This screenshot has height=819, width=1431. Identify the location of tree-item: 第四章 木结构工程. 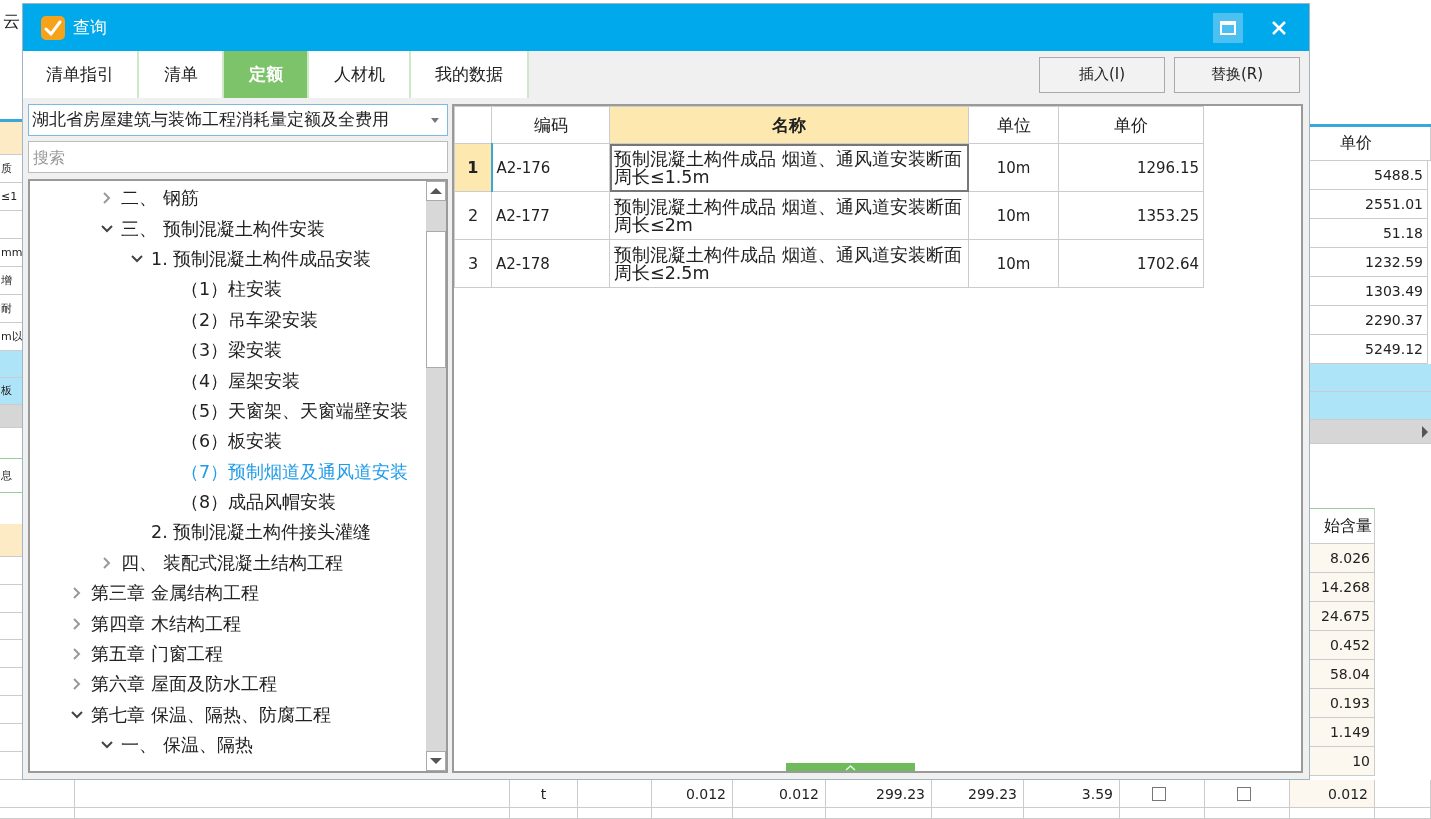
(166, 623).